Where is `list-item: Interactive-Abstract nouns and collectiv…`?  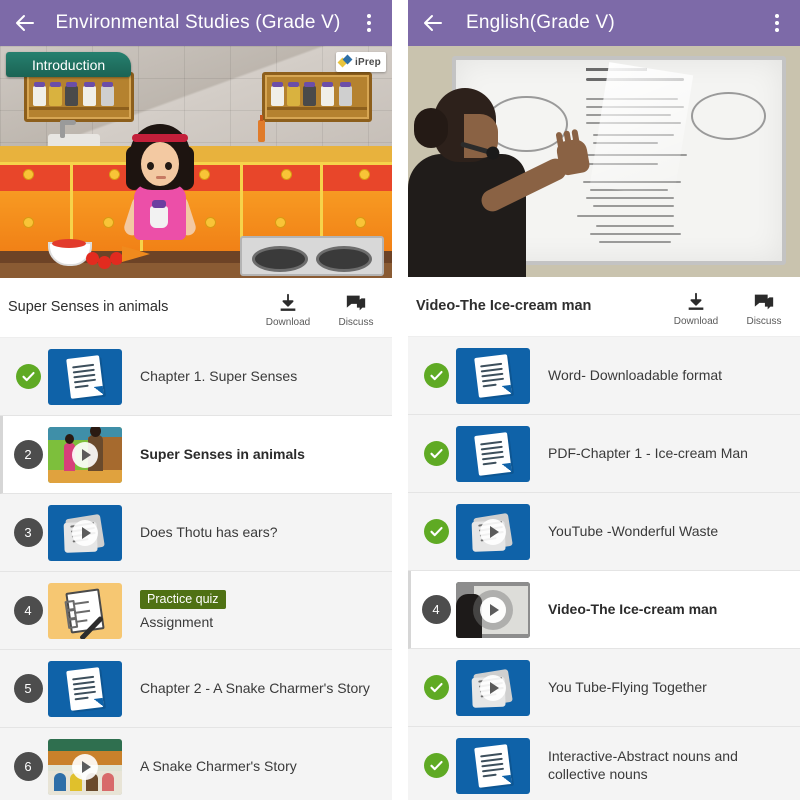 list-item: Interactive-Abstract nouns and collectiv… is located at coordinates (604, 763).